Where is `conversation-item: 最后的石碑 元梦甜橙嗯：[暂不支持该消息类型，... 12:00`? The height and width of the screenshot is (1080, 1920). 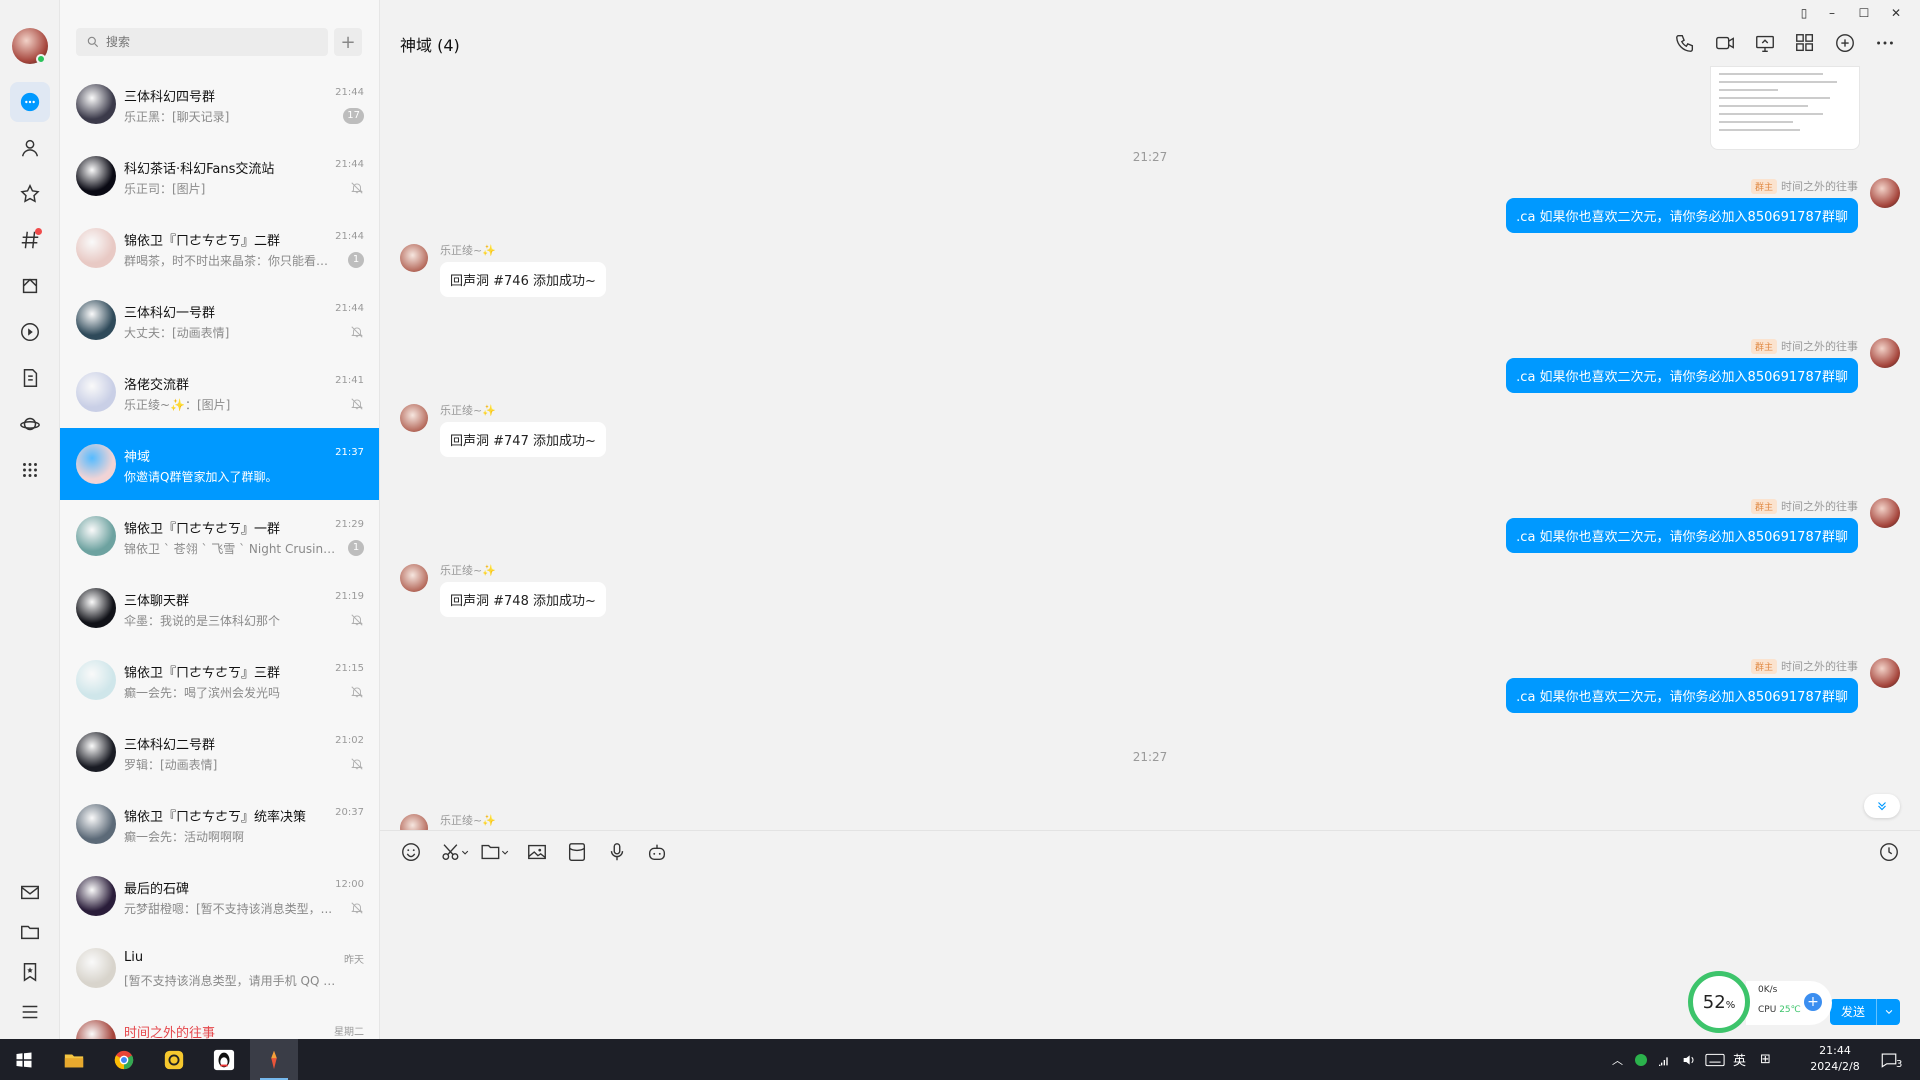 conversation-item: 最后的石碑 元梦甜橙嗯：[暂不支持该消息类型，... 12:00 is located at coordinates (219, 896).